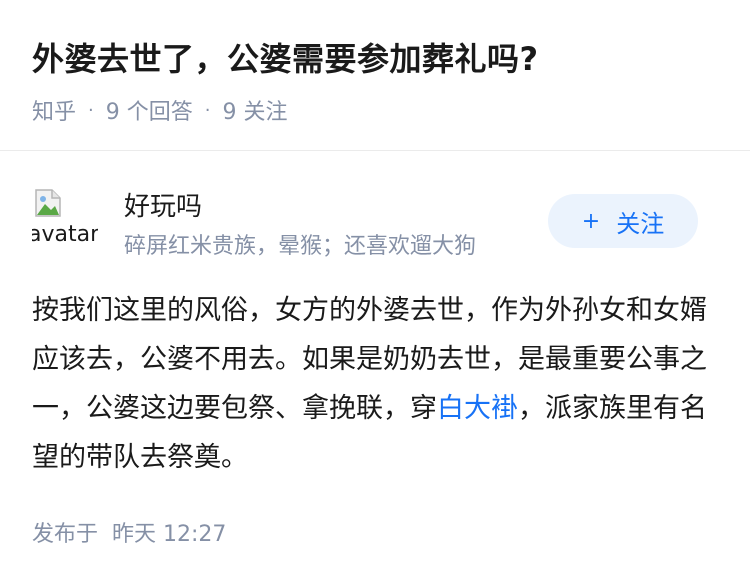 The height and width of the screenshot is (582, 750). What do you see at coordinates (54, 110) in the screenshot?
I see `source-label: 知乎` at bounding box center [54, 110].